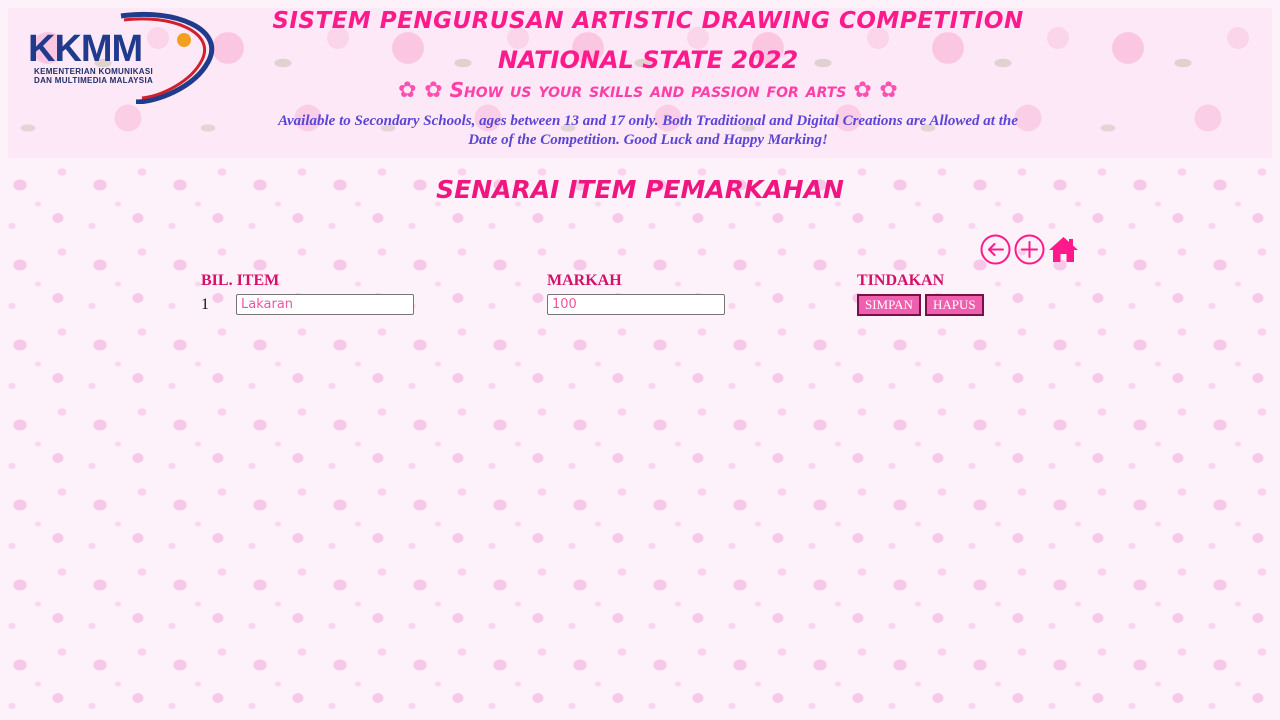  I want to click on add-item-button, so click(1029, 249).